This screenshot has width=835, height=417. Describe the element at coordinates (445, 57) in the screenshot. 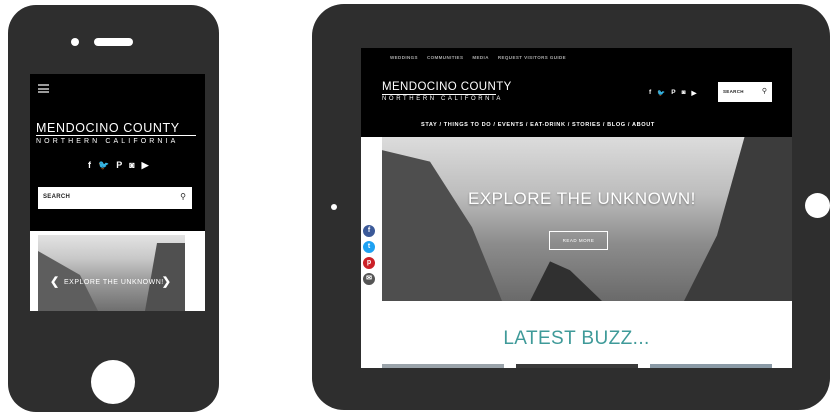

I see `nav-link-communities: COMMUNITIES` at that location.